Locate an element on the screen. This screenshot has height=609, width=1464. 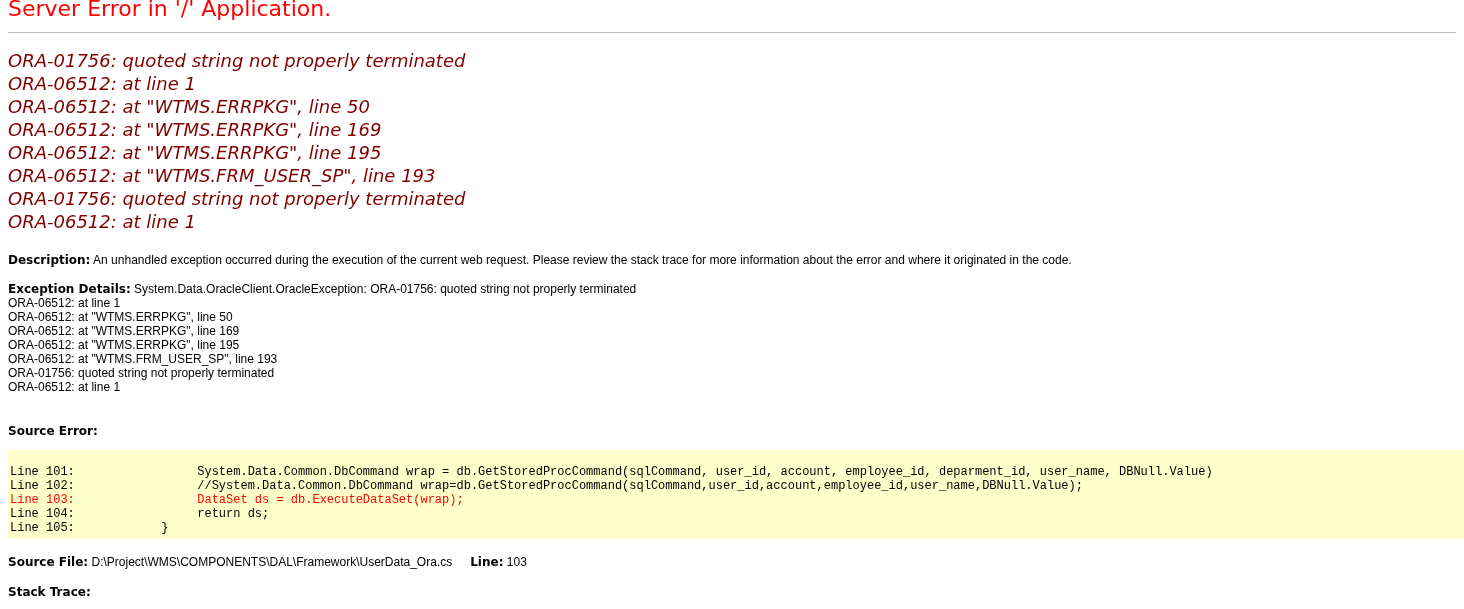
description-label: Description: is located at coordinates (49, 260).